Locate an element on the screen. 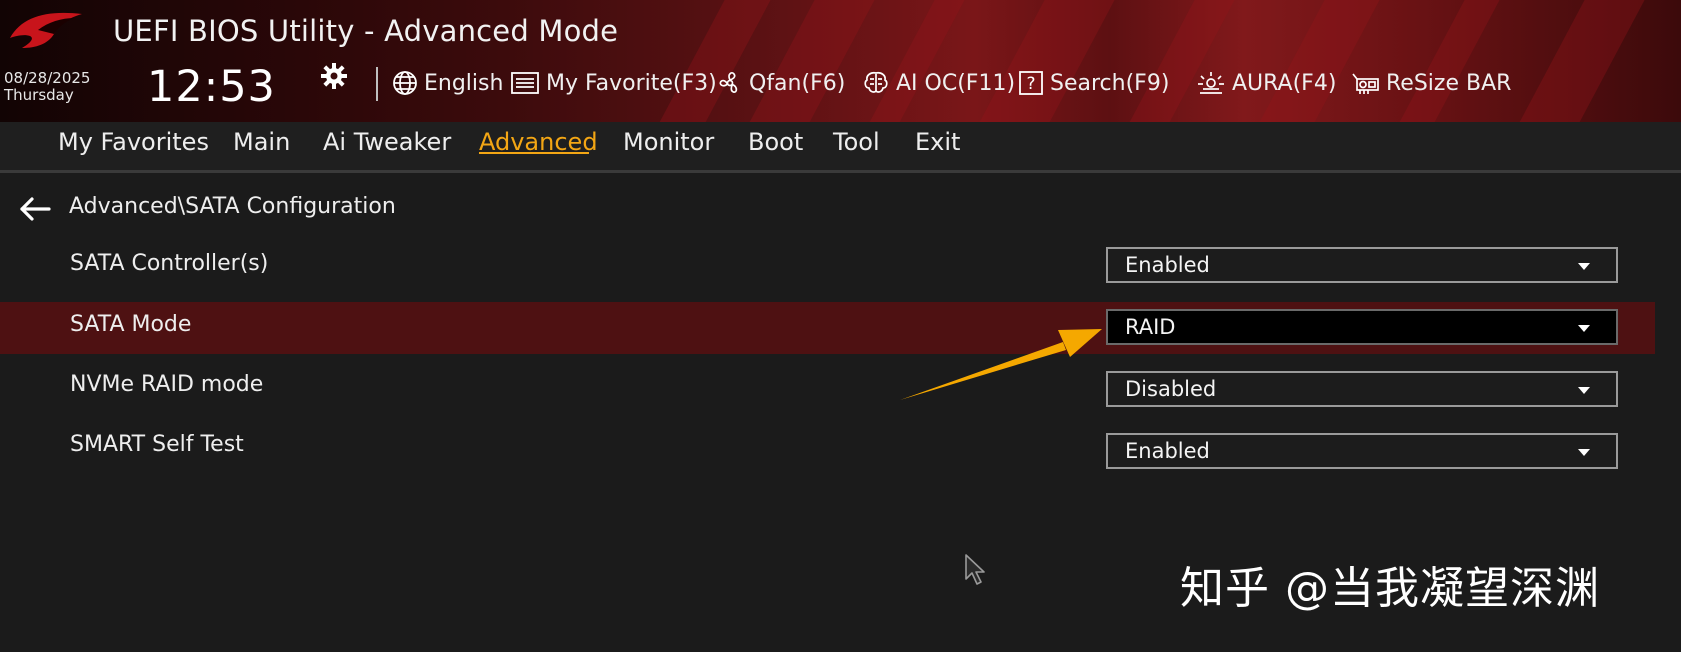 This screenshot has height=652, width=1681. day-text: Thursday is located at coordinates (39, 95).